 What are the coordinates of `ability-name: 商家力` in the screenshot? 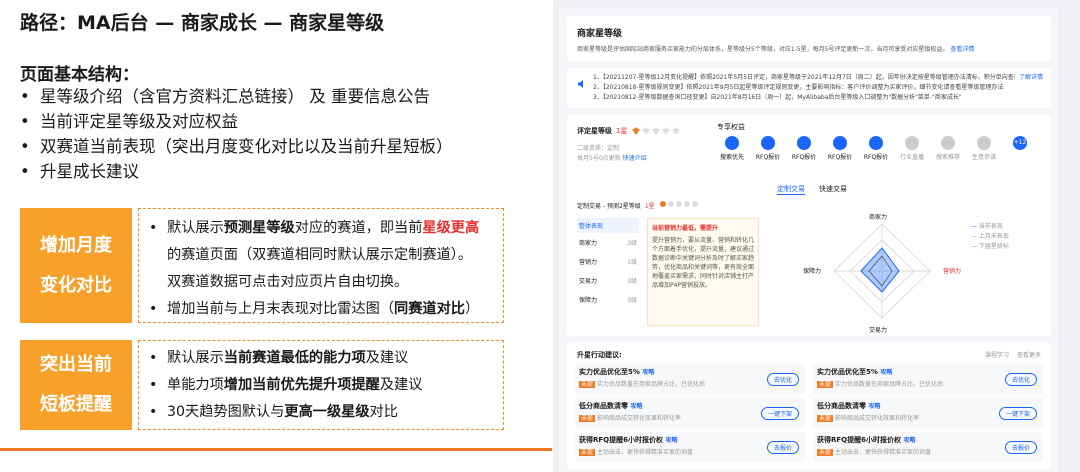 It's located at (588, 243).